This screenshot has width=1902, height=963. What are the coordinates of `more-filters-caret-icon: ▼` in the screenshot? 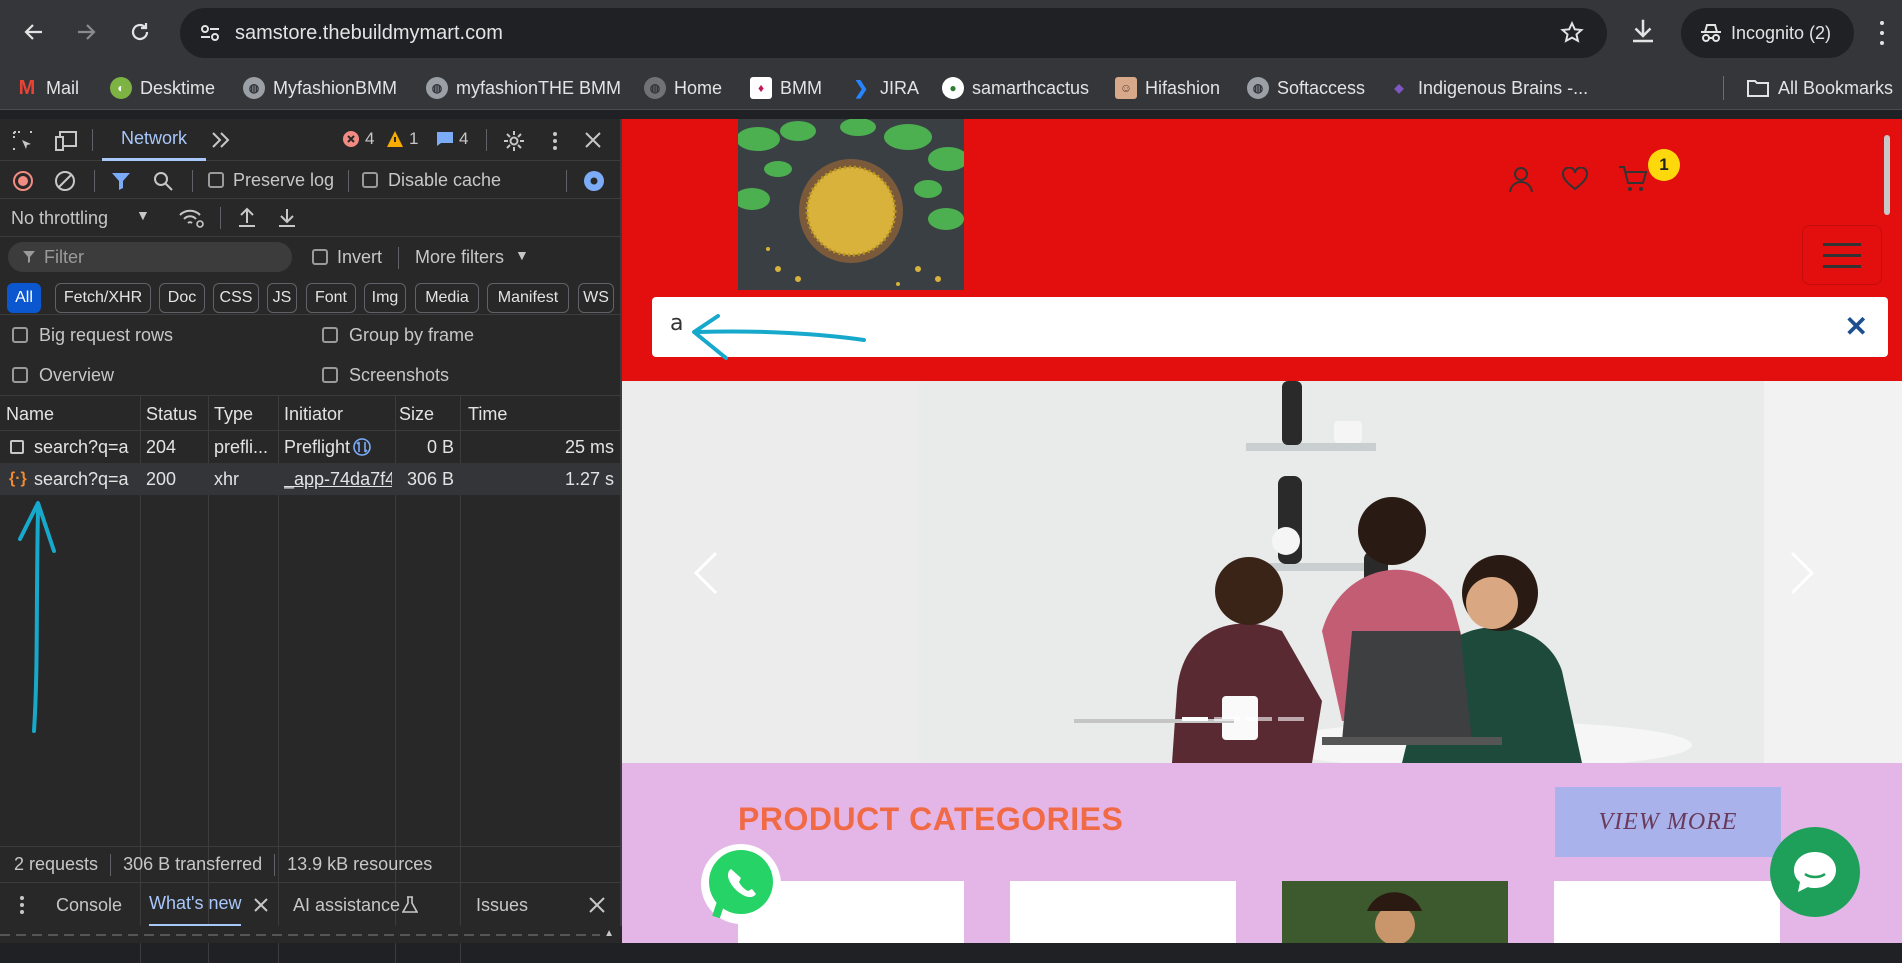 It's located at (522, 255).